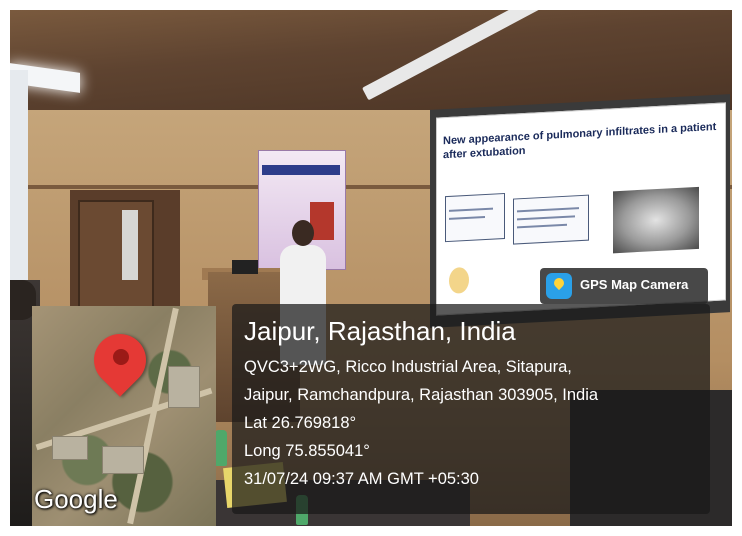 The width and height of the screenshot is (742, 536). I want to click on longitude: Long 75.855041°, so click(307, 451).